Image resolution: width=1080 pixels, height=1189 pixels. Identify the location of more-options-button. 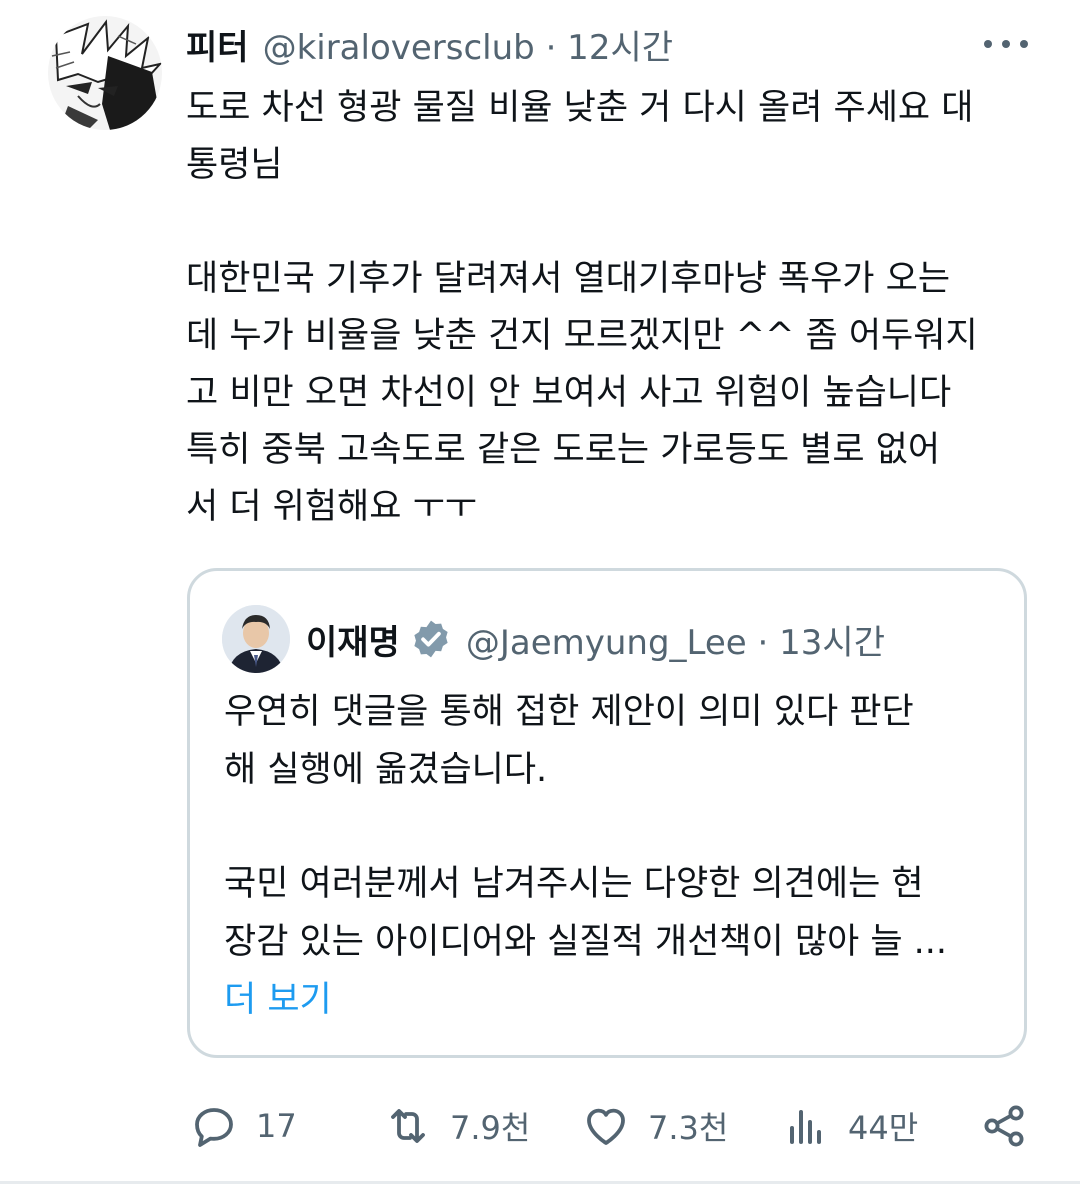
(1006, 44).